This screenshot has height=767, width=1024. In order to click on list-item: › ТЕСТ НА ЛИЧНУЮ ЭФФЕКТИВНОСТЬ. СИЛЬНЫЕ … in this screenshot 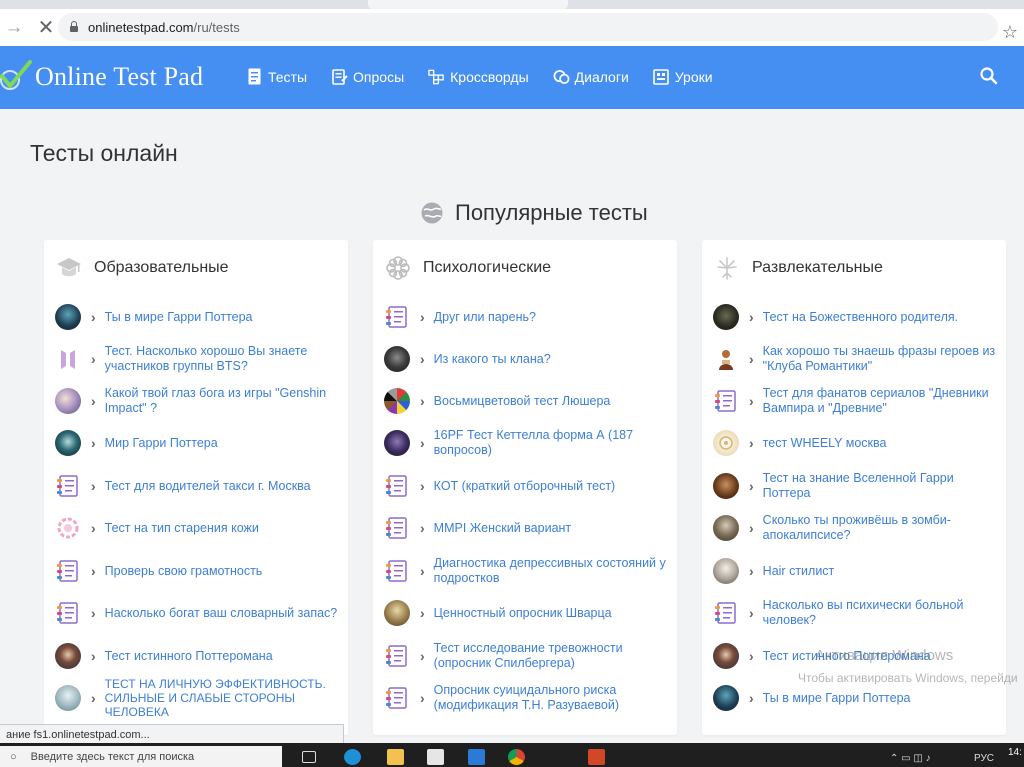, I will do `click(200, 698)`.